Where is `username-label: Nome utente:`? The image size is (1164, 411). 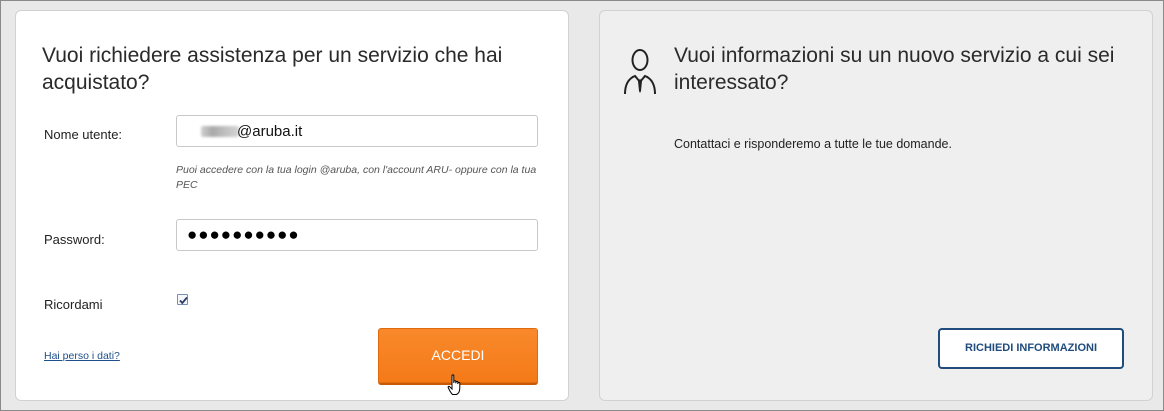
username-label: Nome utente: is located at coordinates (83, 134).